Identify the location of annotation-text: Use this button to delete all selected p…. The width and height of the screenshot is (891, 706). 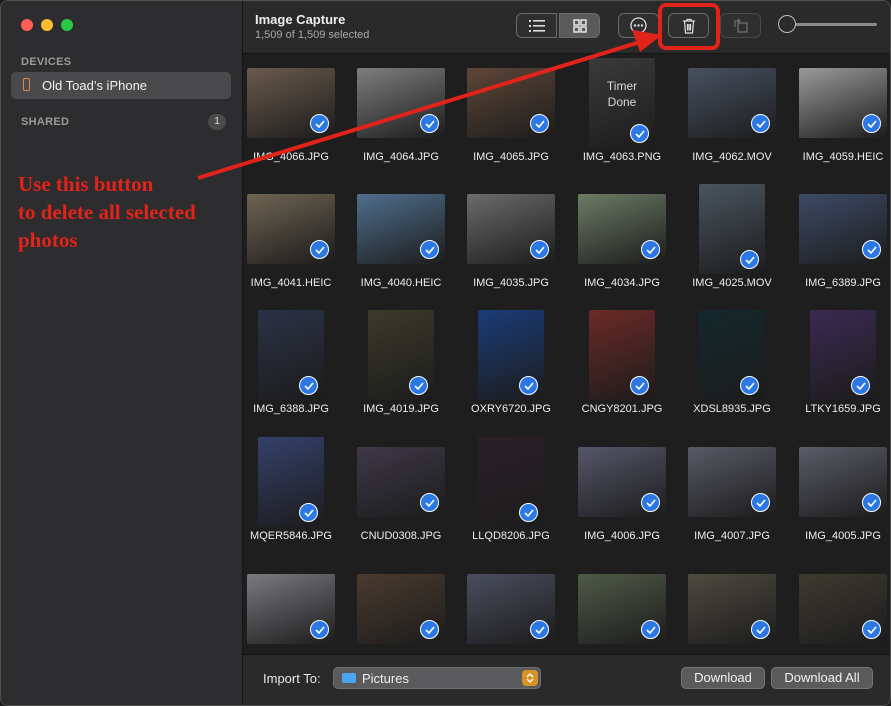
(128, 212).